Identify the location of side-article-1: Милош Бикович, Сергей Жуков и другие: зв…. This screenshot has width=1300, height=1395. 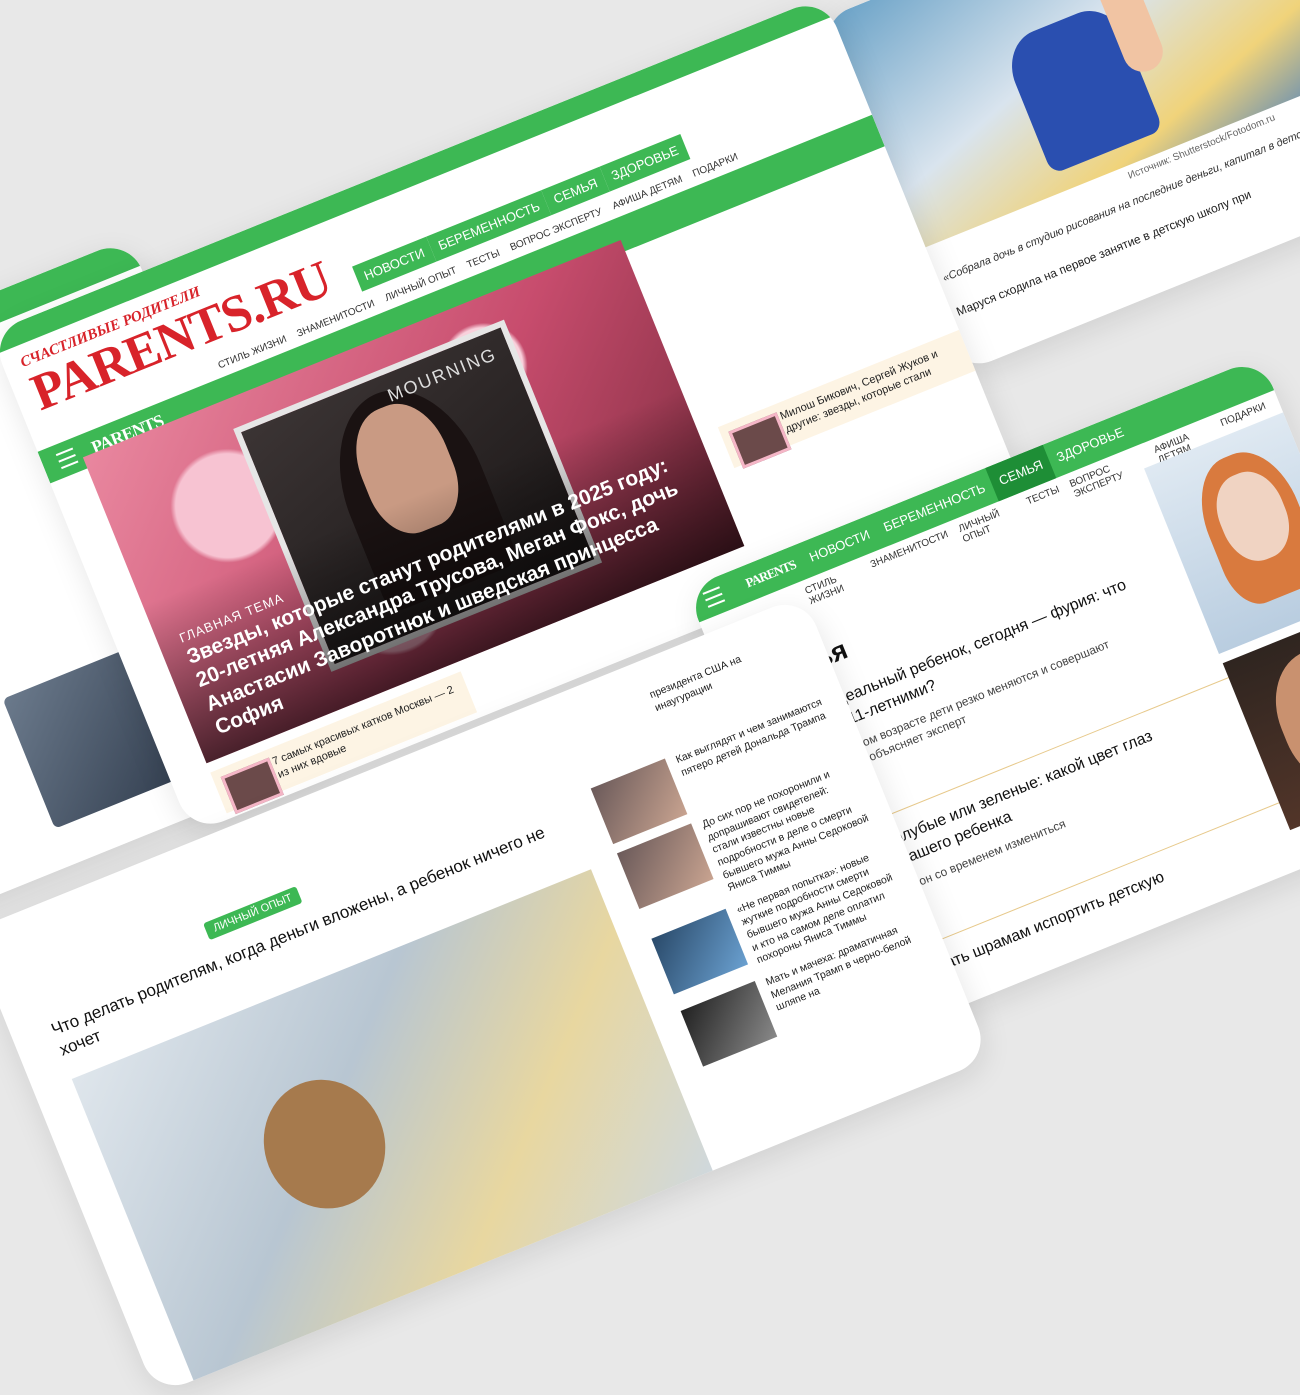
(851, 397).